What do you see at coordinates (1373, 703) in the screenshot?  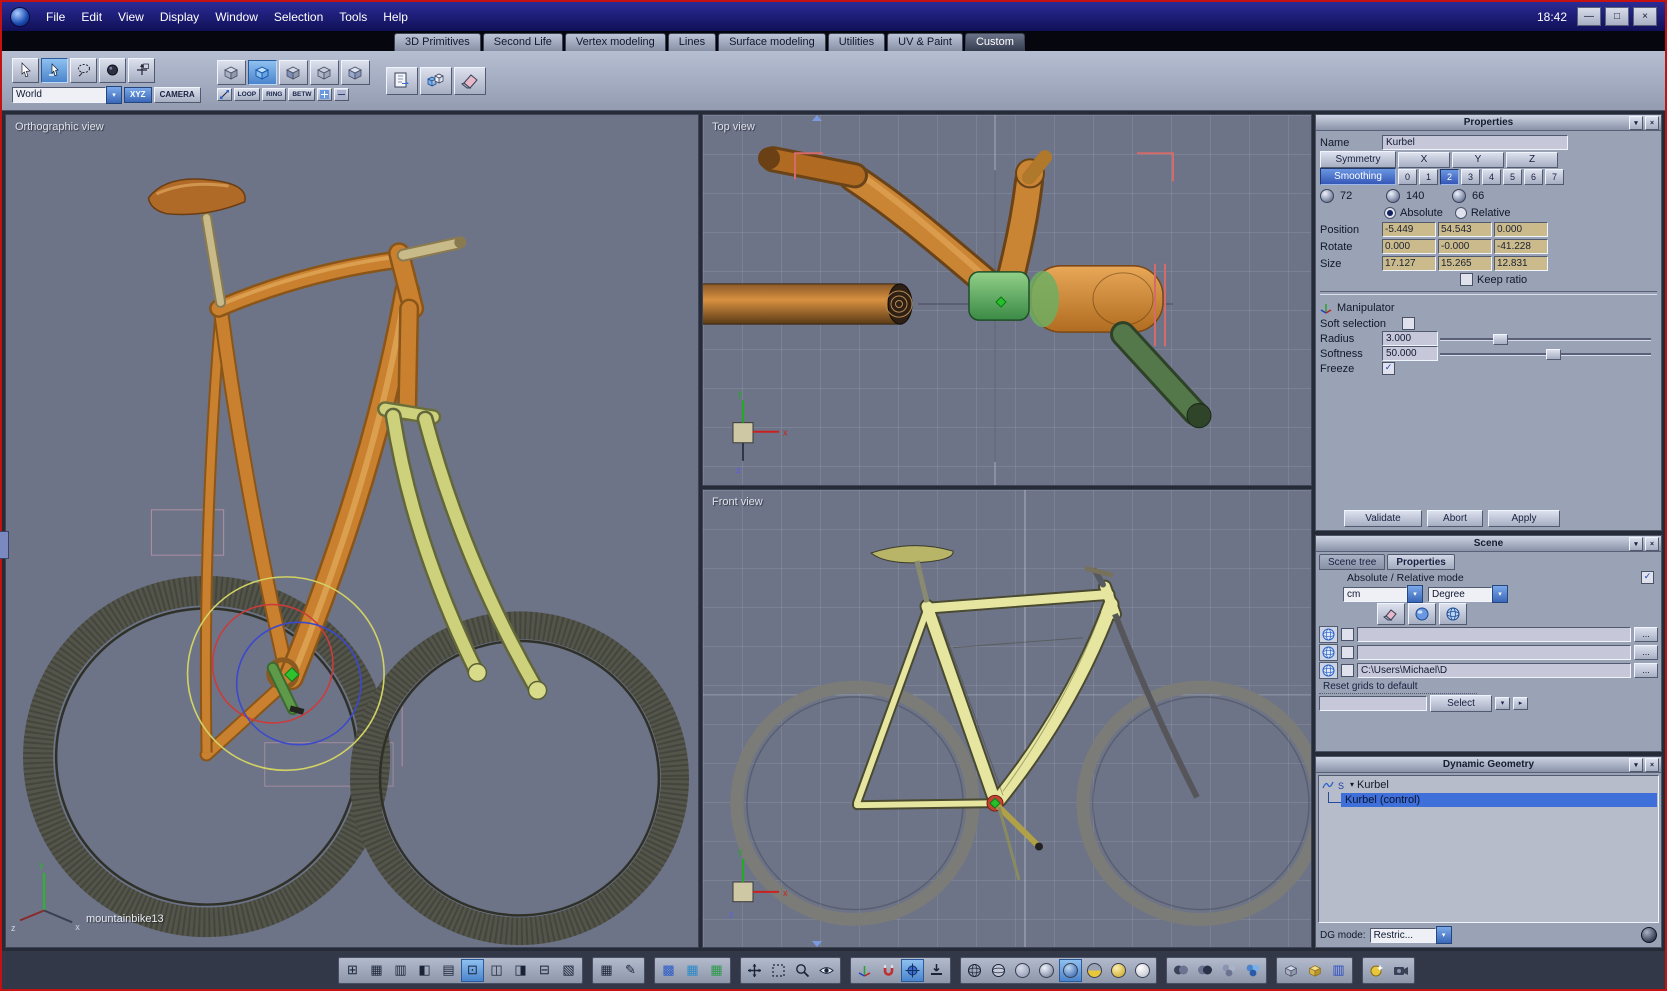 I see `selection-name-field` at bounding box center [1373, 703].